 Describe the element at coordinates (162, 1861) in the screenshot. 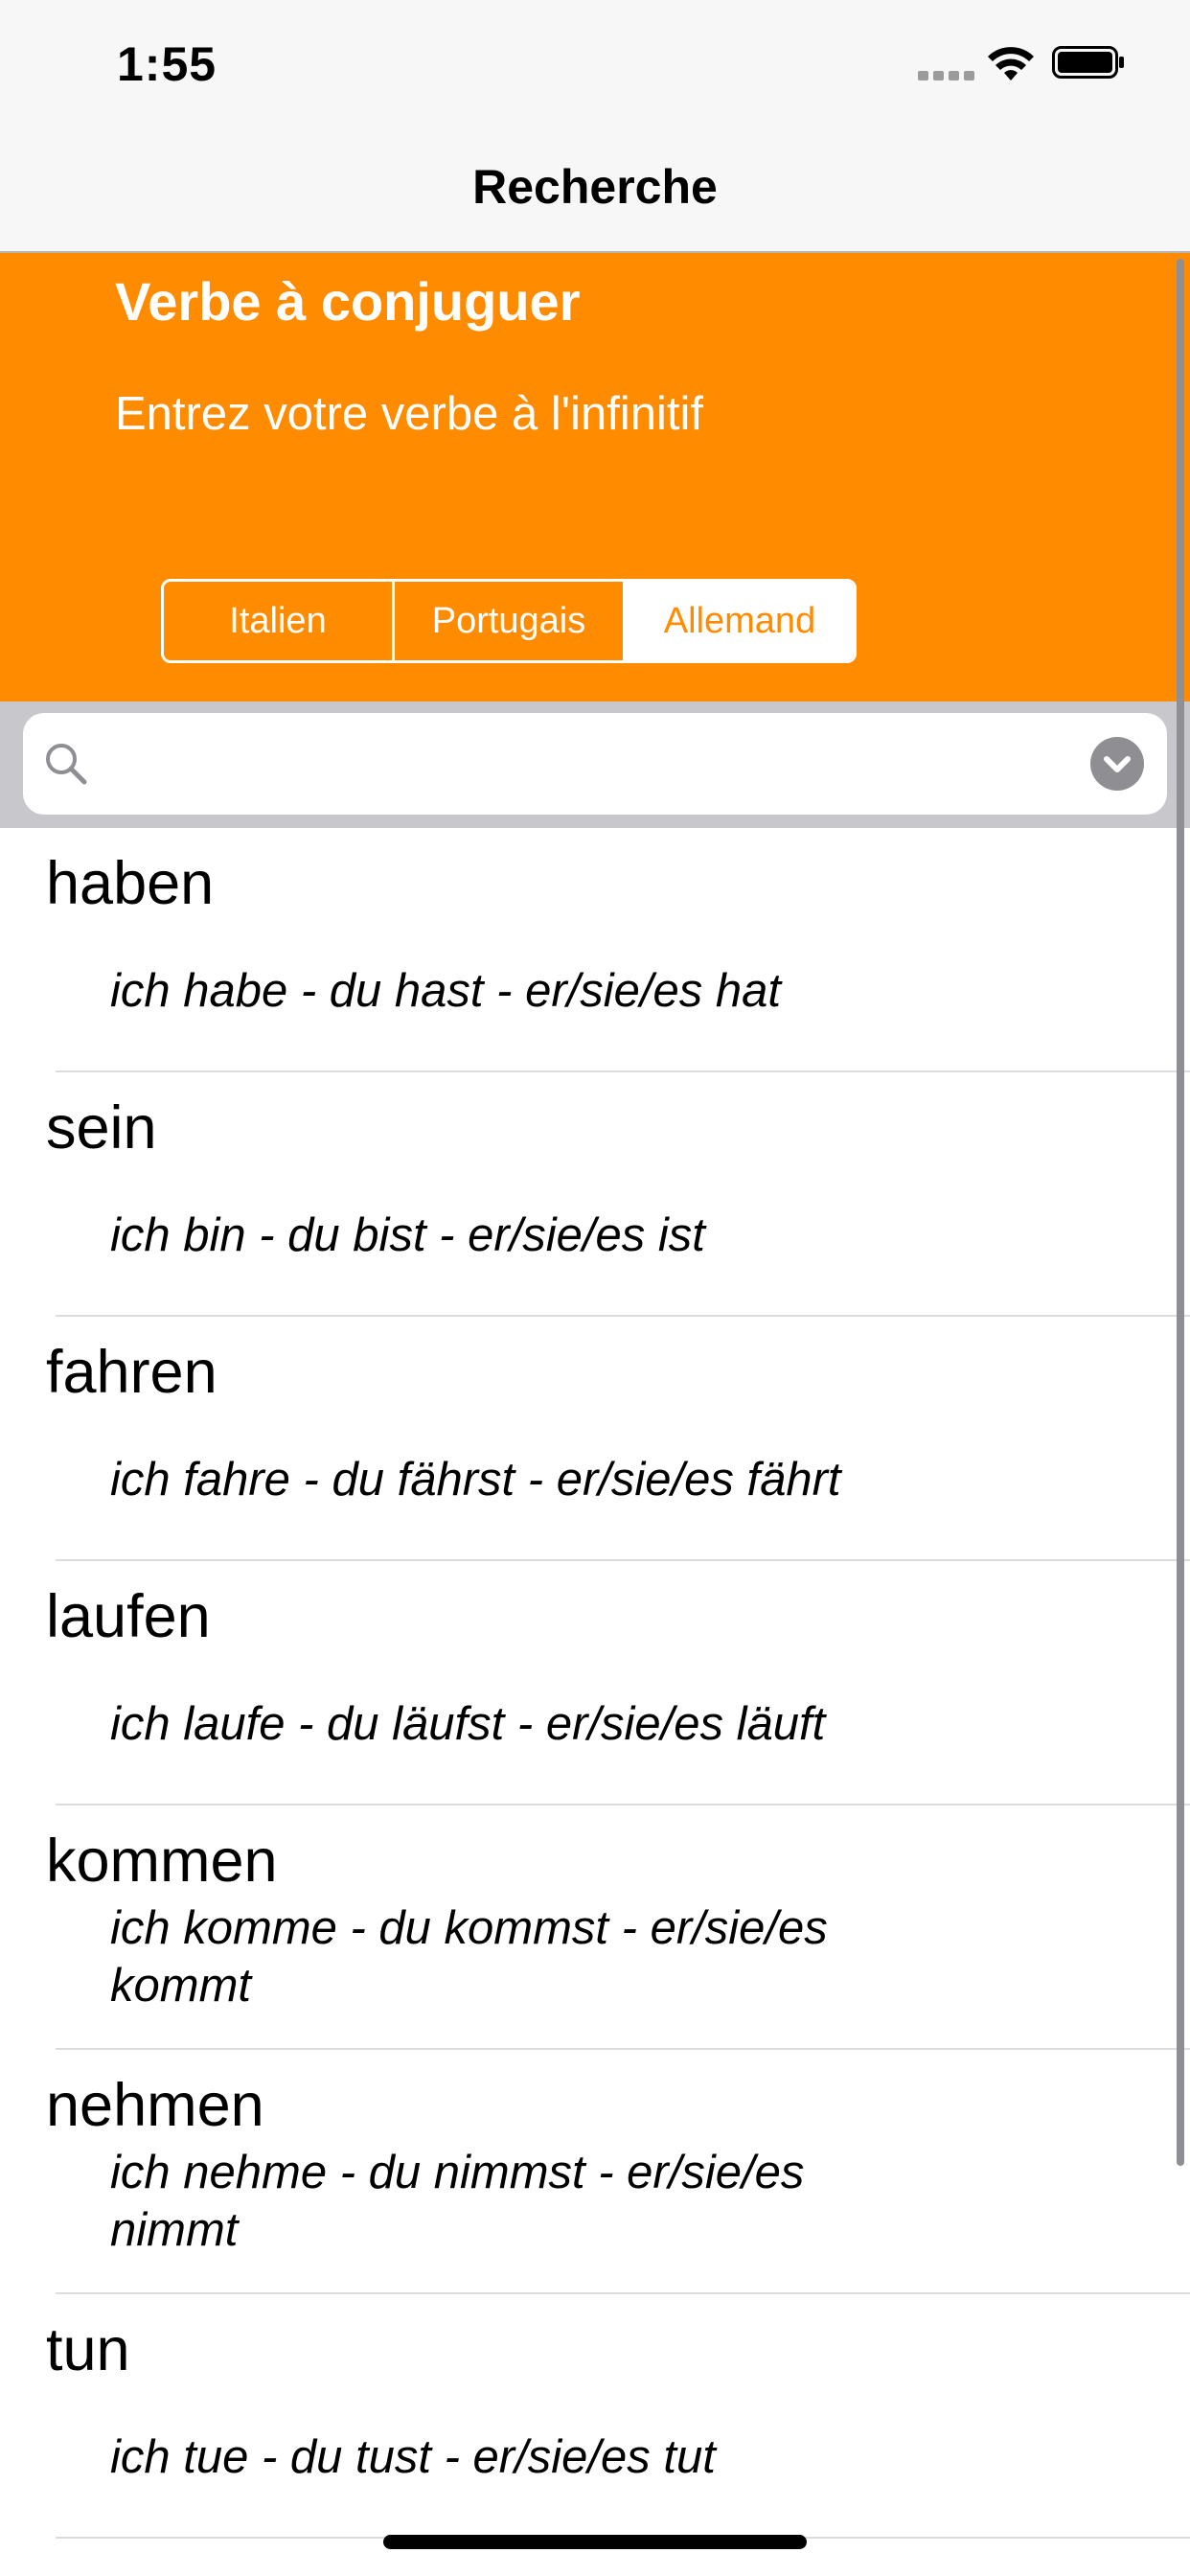

I see `verb-infinitive: kommen` at that location.